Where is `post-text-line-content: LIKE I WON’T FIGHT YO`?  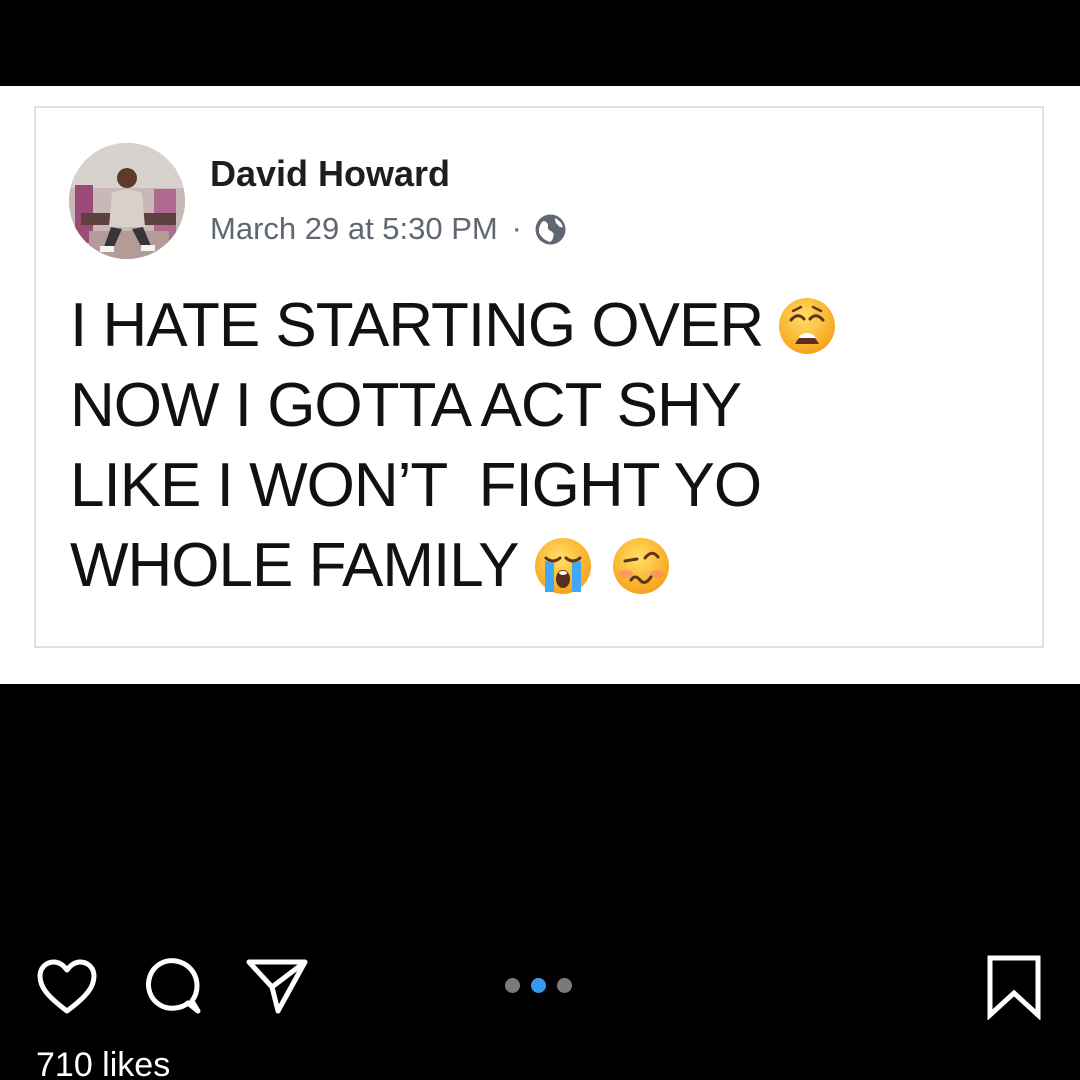 post-text-line-content: LIKE I WON’T FIGHT YO is located at coordinates (416, 485).